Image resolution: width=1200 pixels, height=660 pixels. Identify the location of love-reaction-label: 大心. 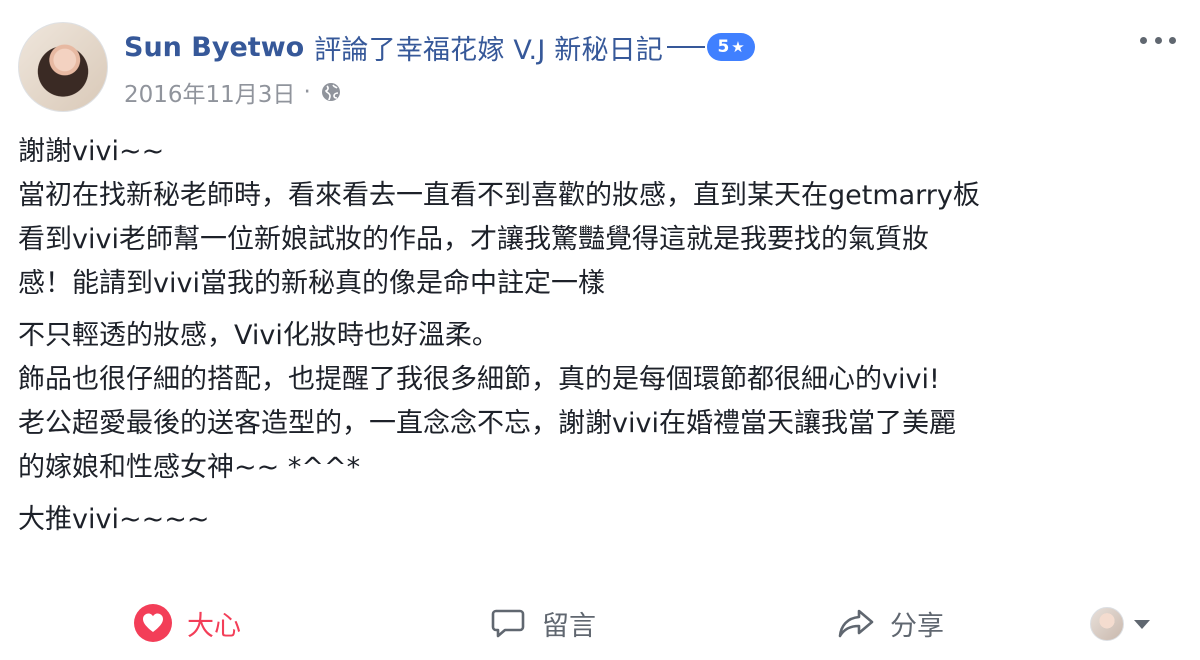
(214, 626).